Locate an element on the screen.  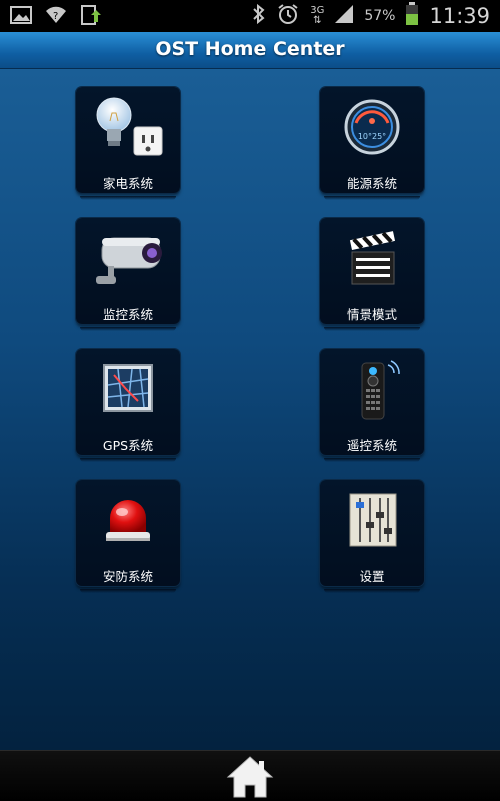
tile-label: 监控系统 is located at coordinates (127, 314).